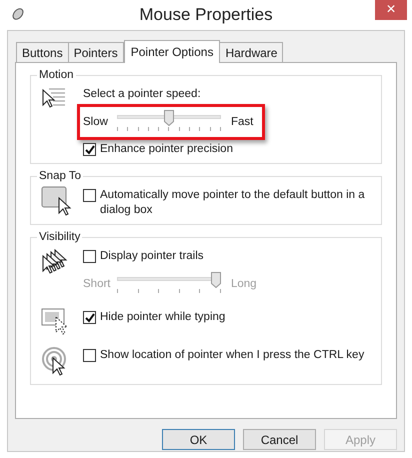 This screenshot has width=412, height=458. What do you see at coordinates (169, 118) in the screenshot?
I see `slider-thumb` at bounding box center [169, 118].